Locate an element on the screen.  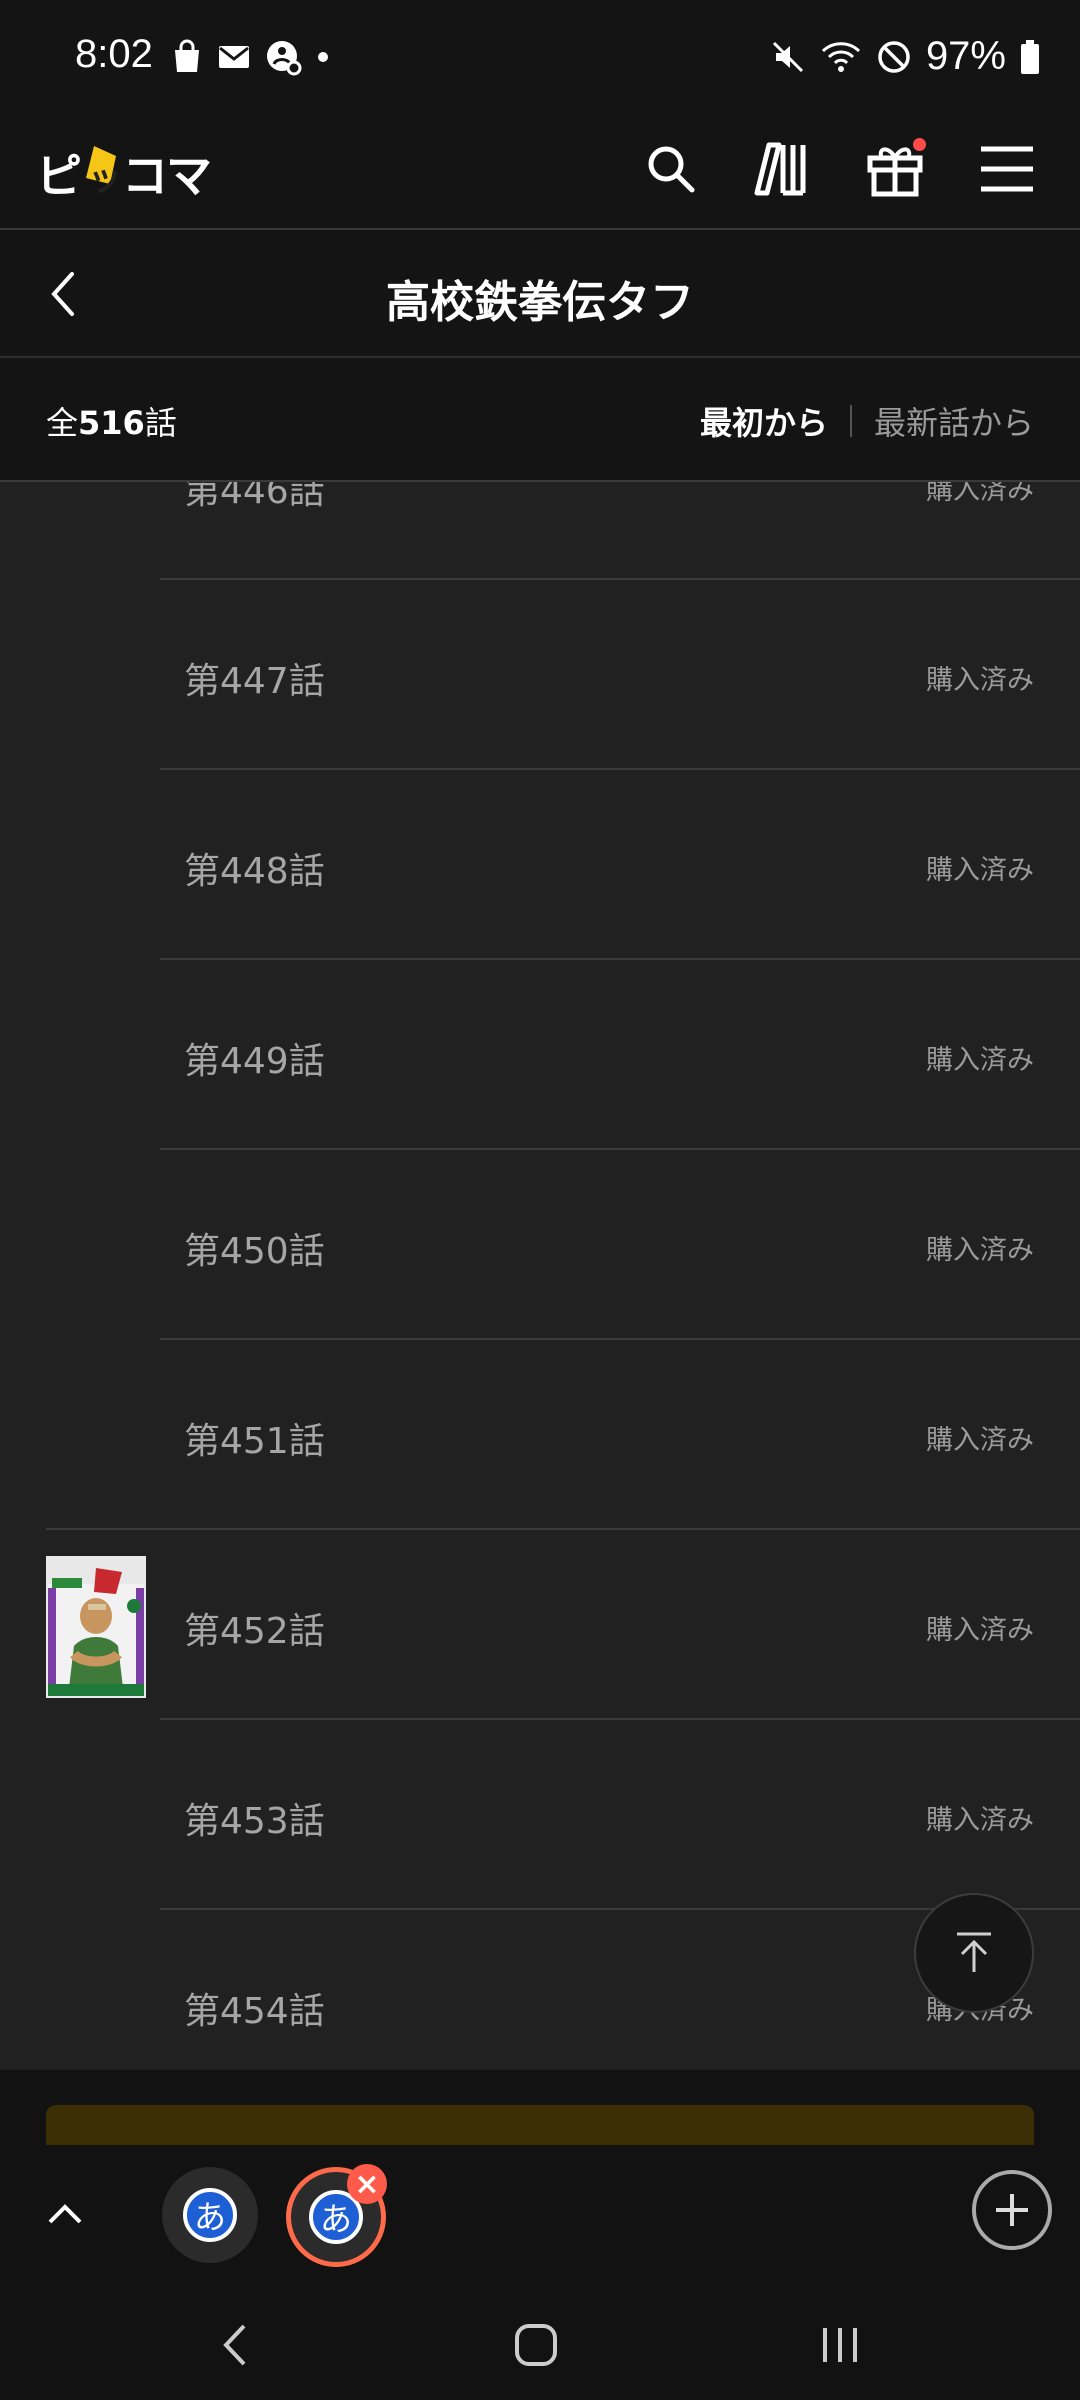
count-prefix: 全 is located at coordinates (62, 423).